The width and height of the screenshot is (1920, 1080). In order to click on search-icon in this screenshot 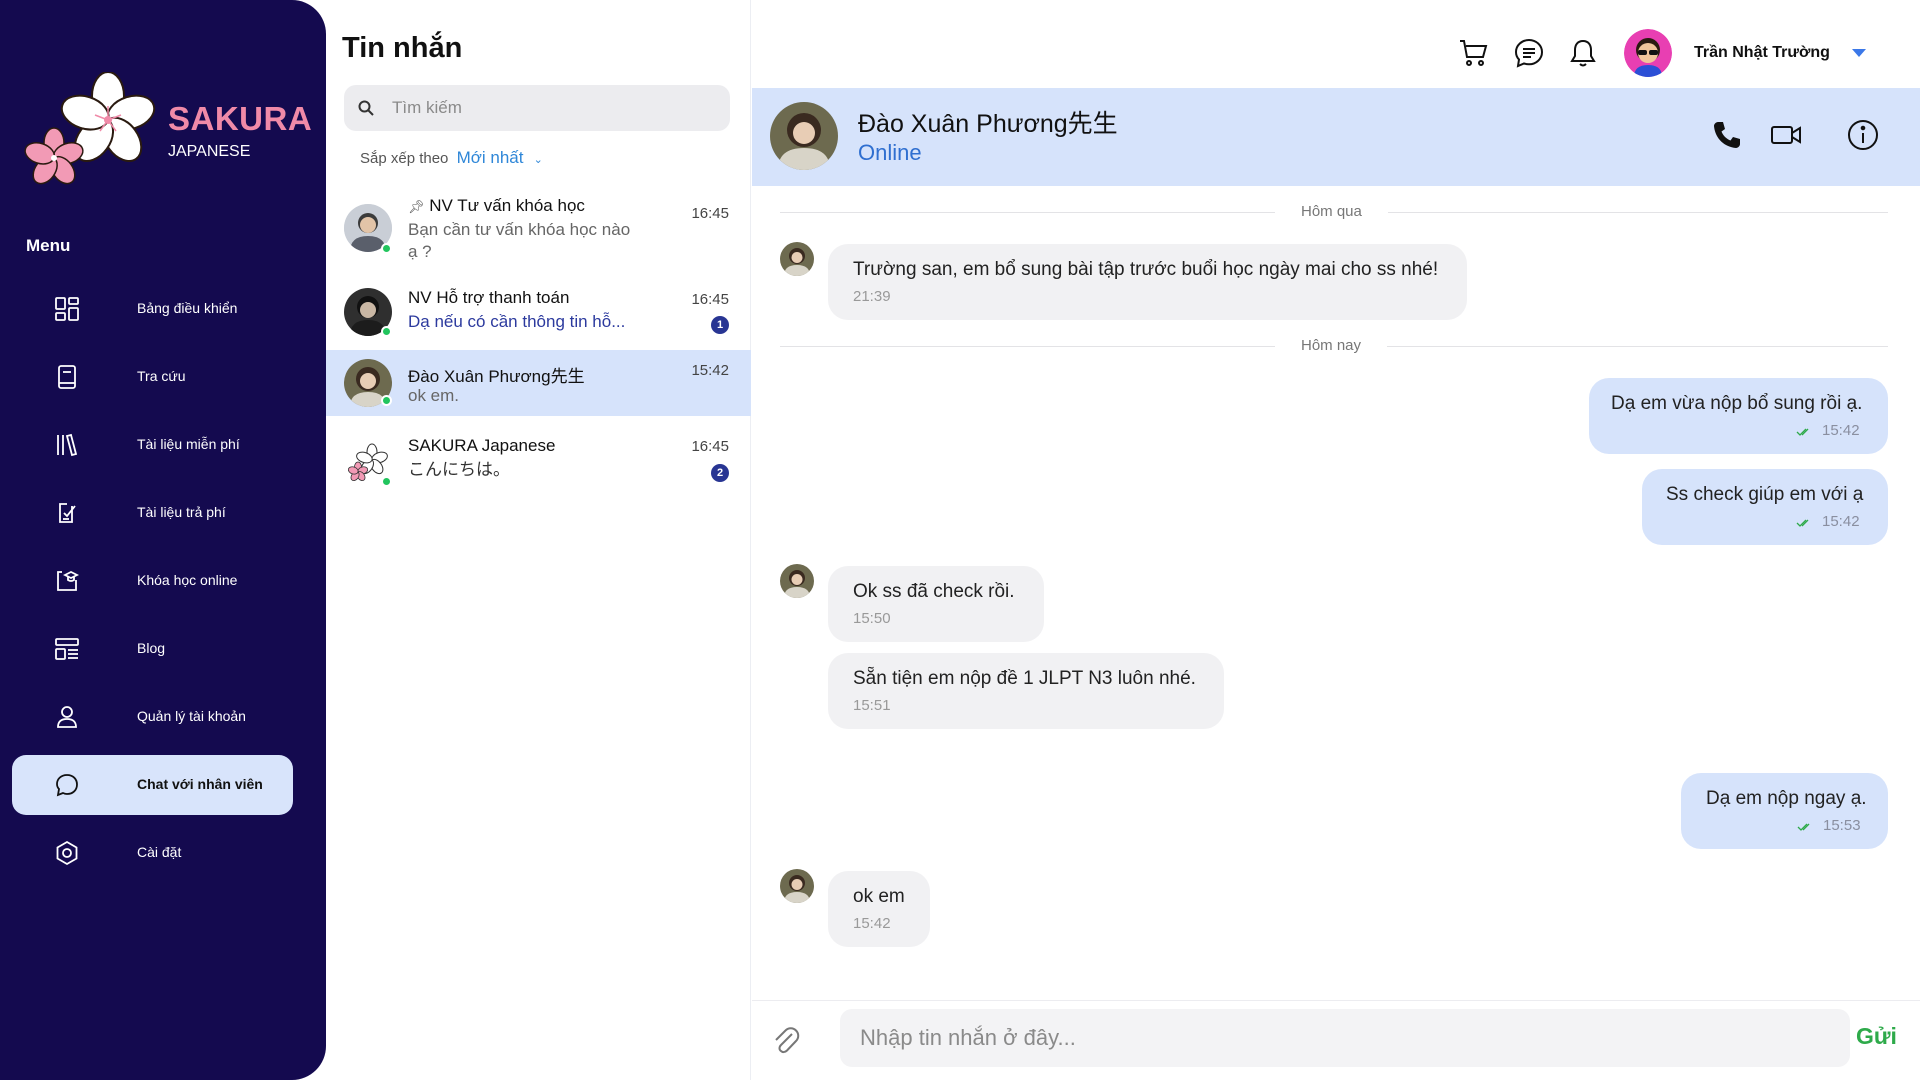, I will do `click(366, 108)`.